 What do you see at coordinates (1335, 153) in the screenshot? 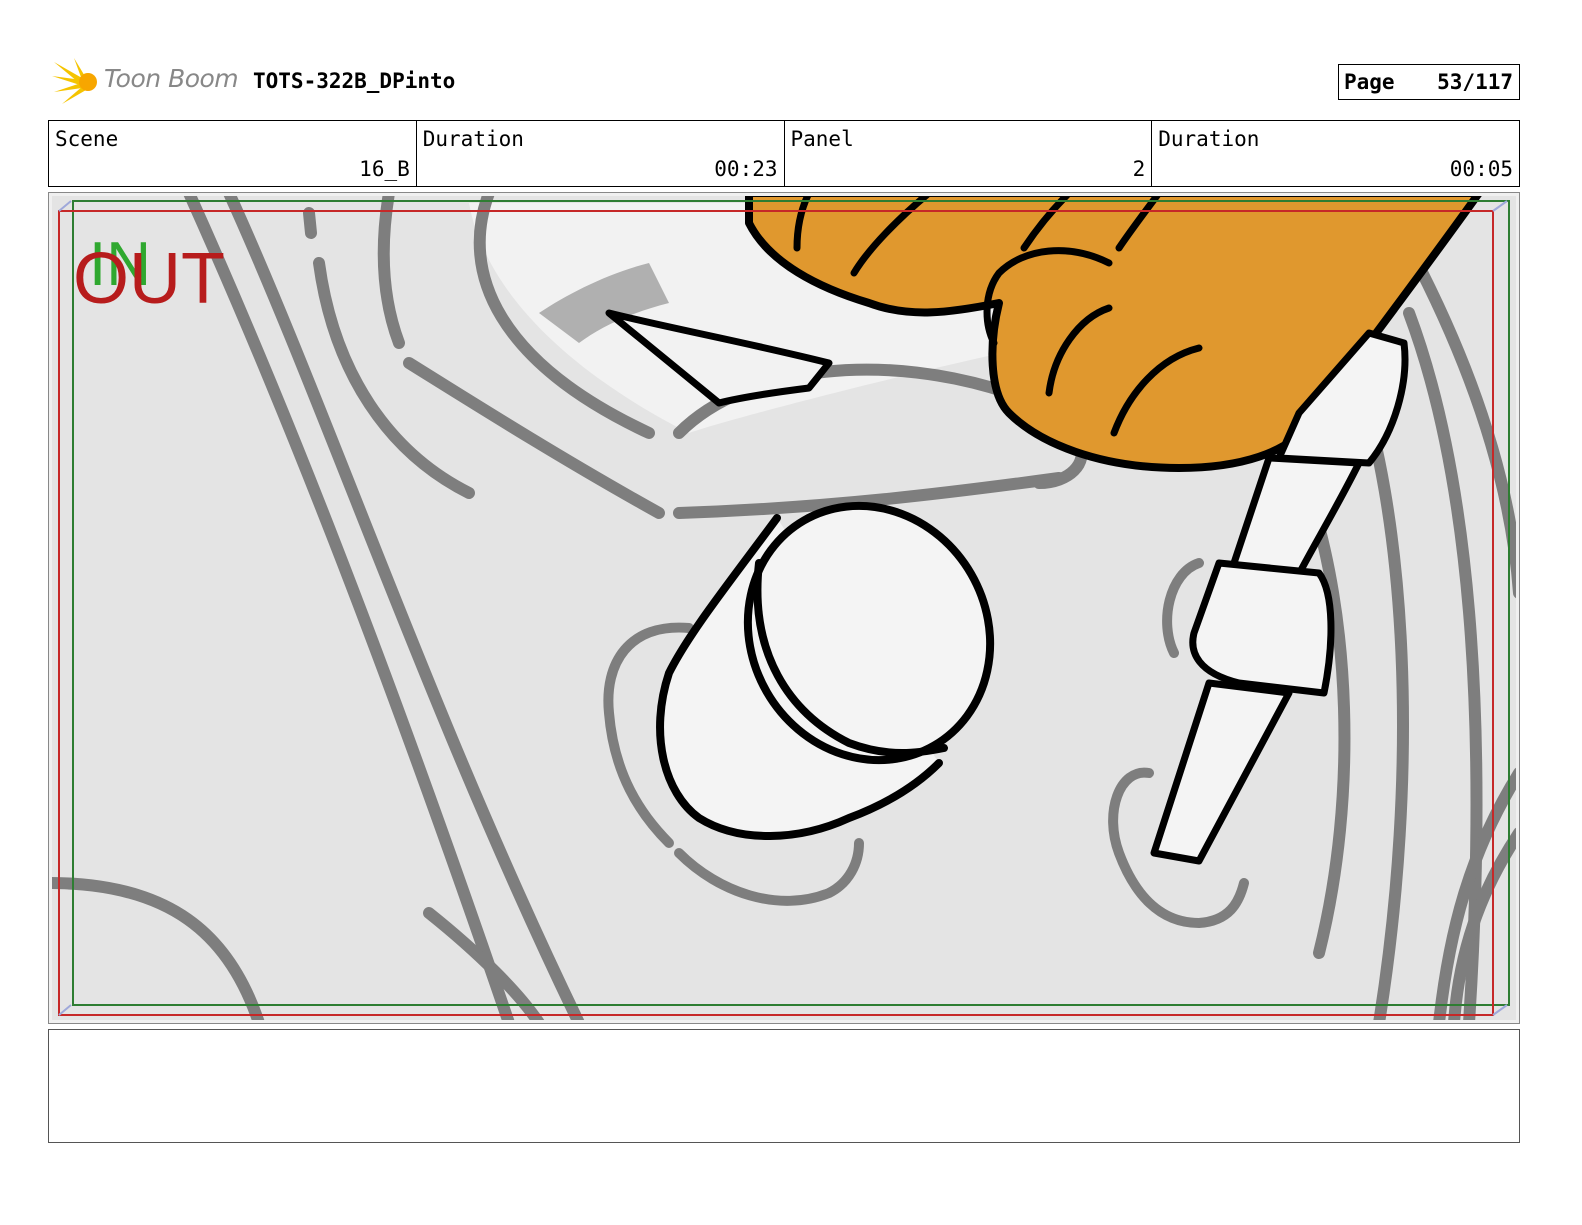
I see `panel-duration-cell: Duration 00:05` at bounding box center [1335, 153].